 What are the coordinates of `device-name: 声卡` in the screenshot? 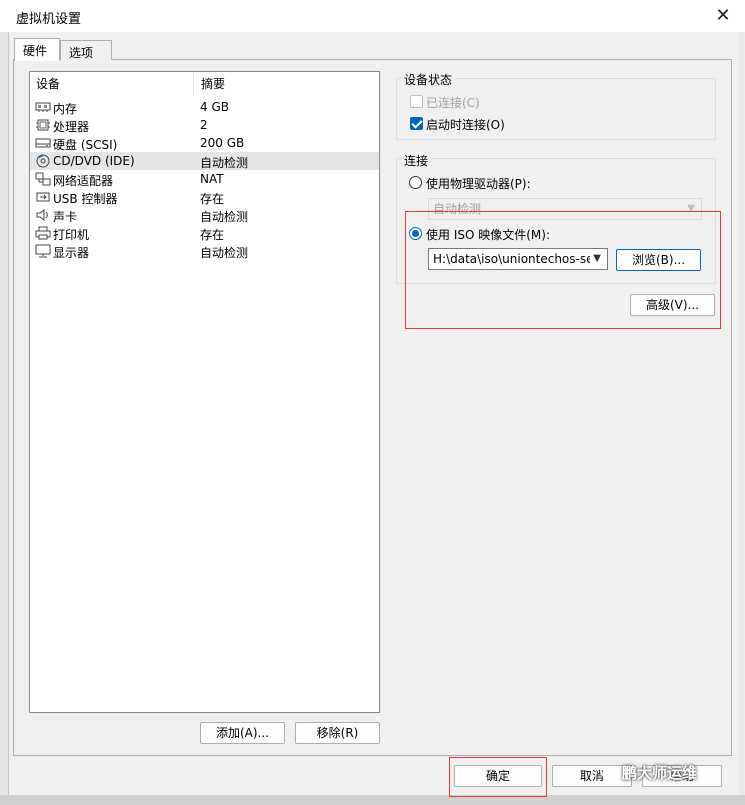 It's located at (65, 217).